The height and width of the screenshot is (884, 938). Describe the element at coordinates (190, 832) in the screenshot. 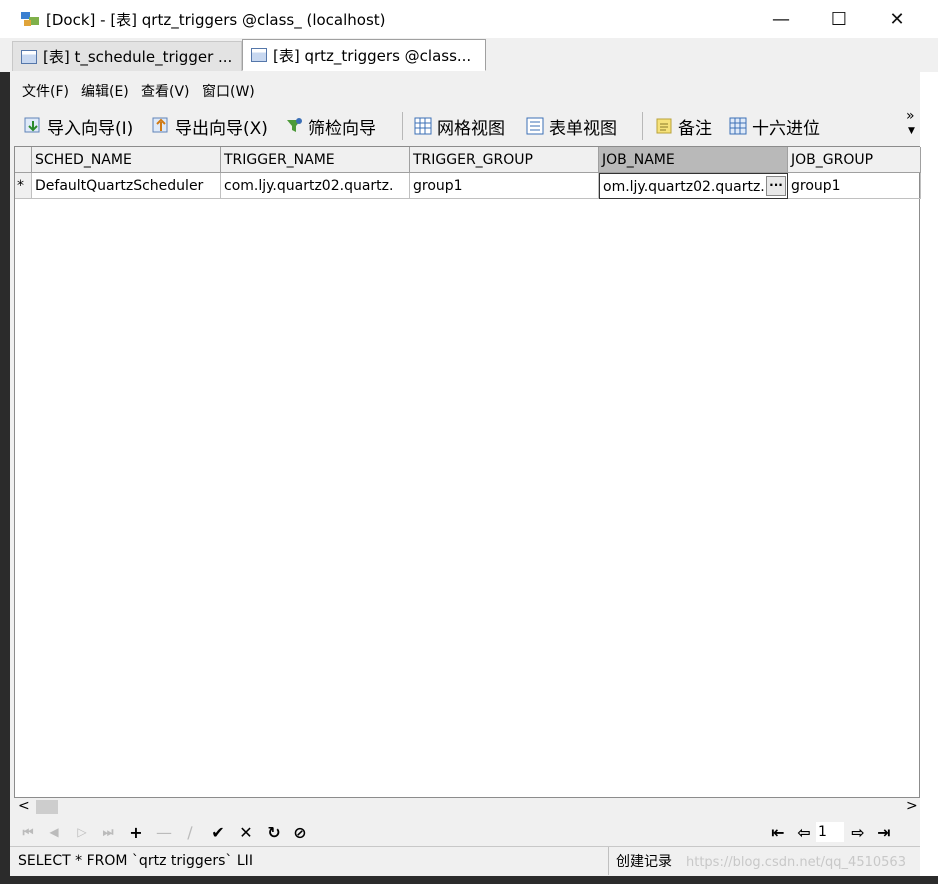

I see `edit-record-button: ∕` at that location.